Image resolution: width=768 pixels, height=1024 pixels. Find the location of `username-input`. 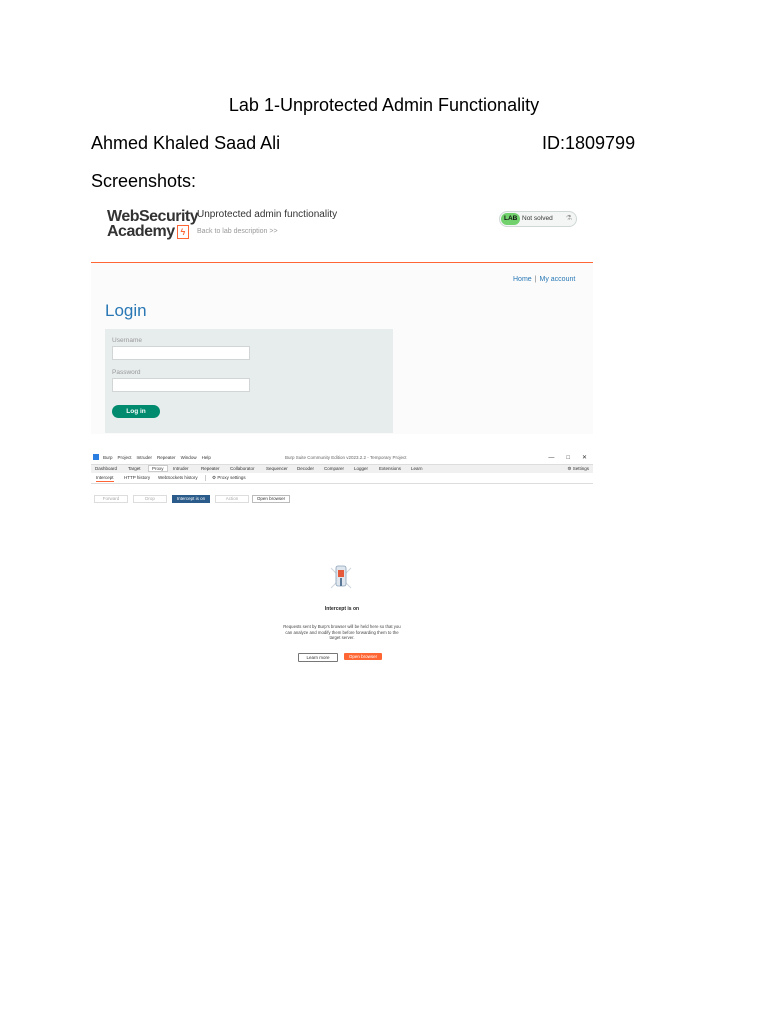

username-input is located at coordinates (181, 353).